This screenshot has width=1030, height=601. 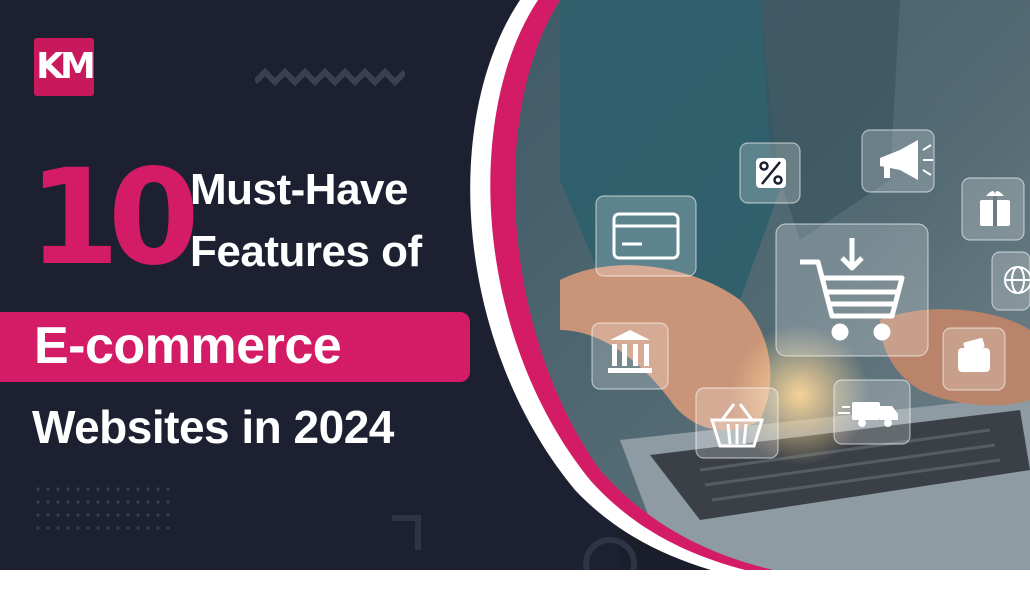 What do you see at coordinates (188, 346) in the screenshot?
I see `highlight-text: E-commerce` at bounding box center [188, 346].